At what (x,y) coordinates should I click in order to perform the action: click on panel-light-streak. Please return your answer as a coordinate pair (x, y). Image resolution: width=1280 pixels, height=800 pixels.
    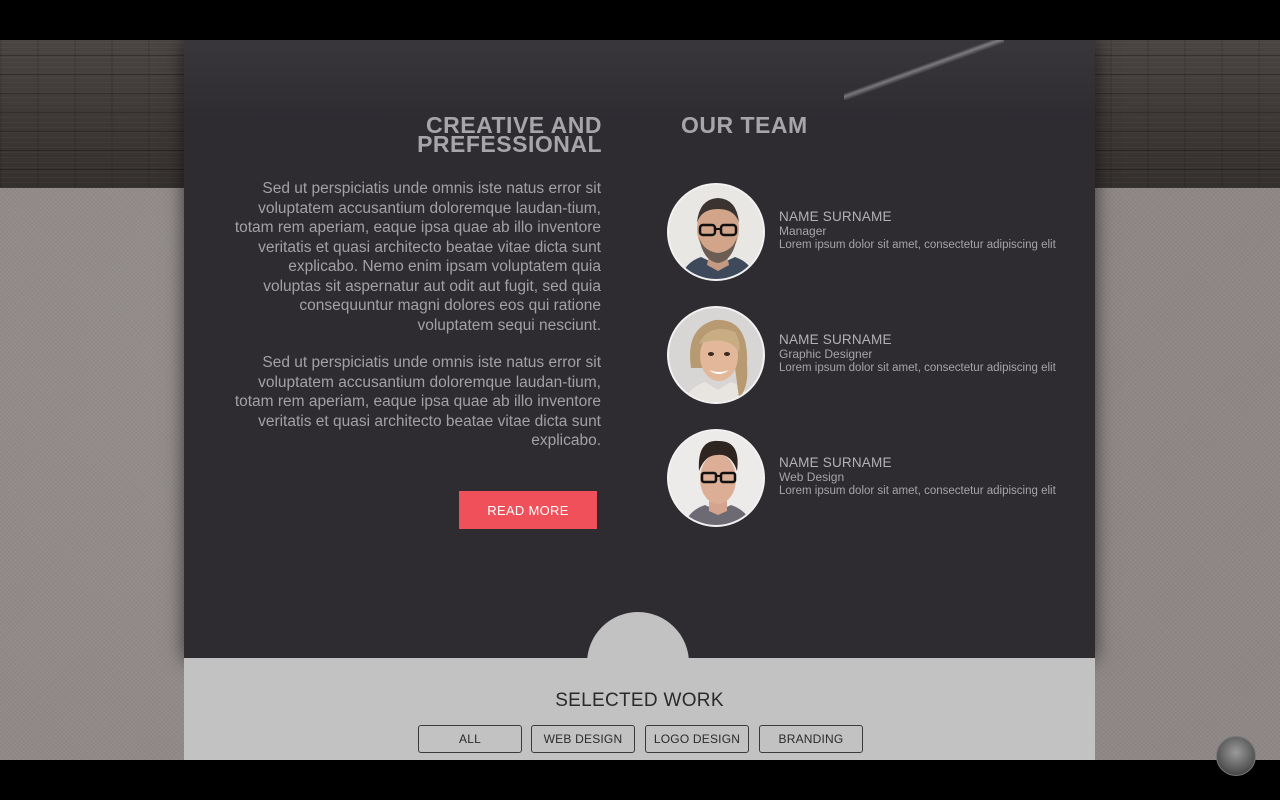
    Looking at the image, I should click on (924, 70).